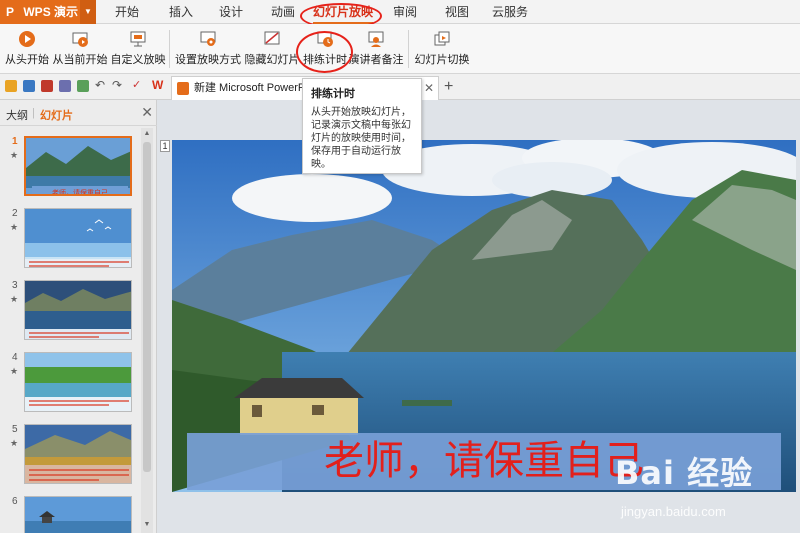 This screenshot has width=800, height=533. Describe the element at coordinates (272, 38) in the screenshot. I see `hide-slide-icon` at that location.